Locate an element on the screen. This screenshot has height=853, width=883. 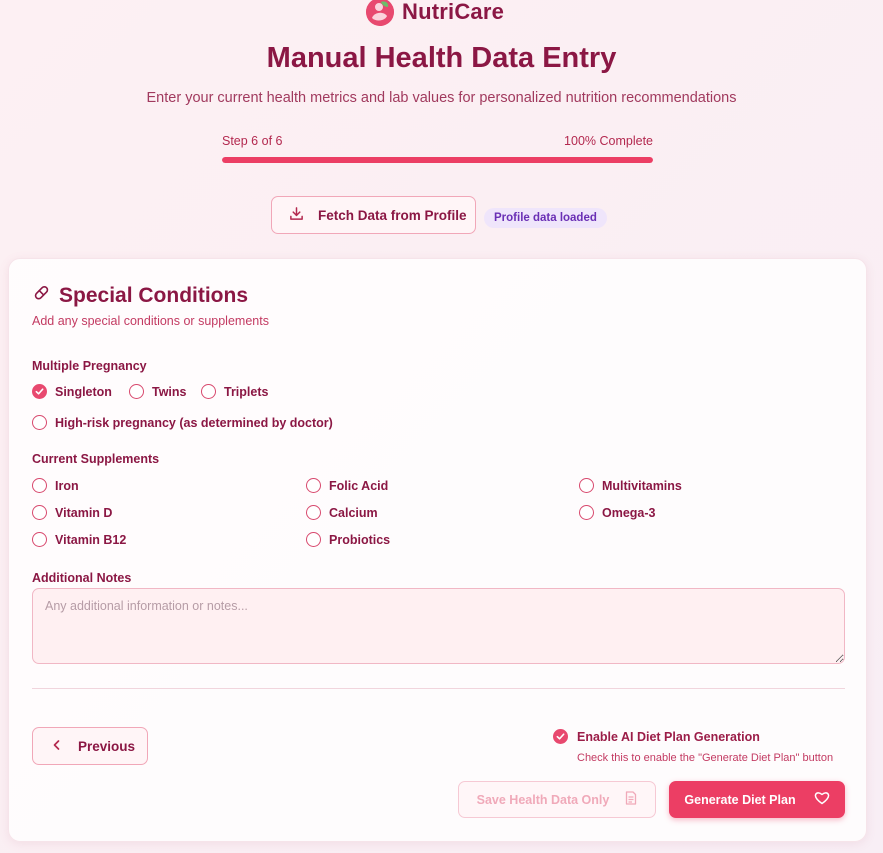
save-label: Save Health Data Only is located at coordinates (543, 799).